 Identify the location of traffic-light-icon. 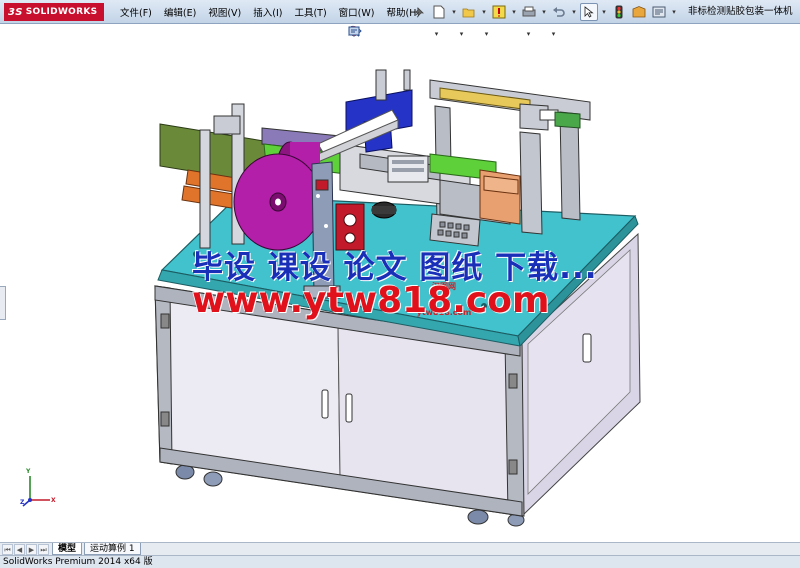
(619, 12).